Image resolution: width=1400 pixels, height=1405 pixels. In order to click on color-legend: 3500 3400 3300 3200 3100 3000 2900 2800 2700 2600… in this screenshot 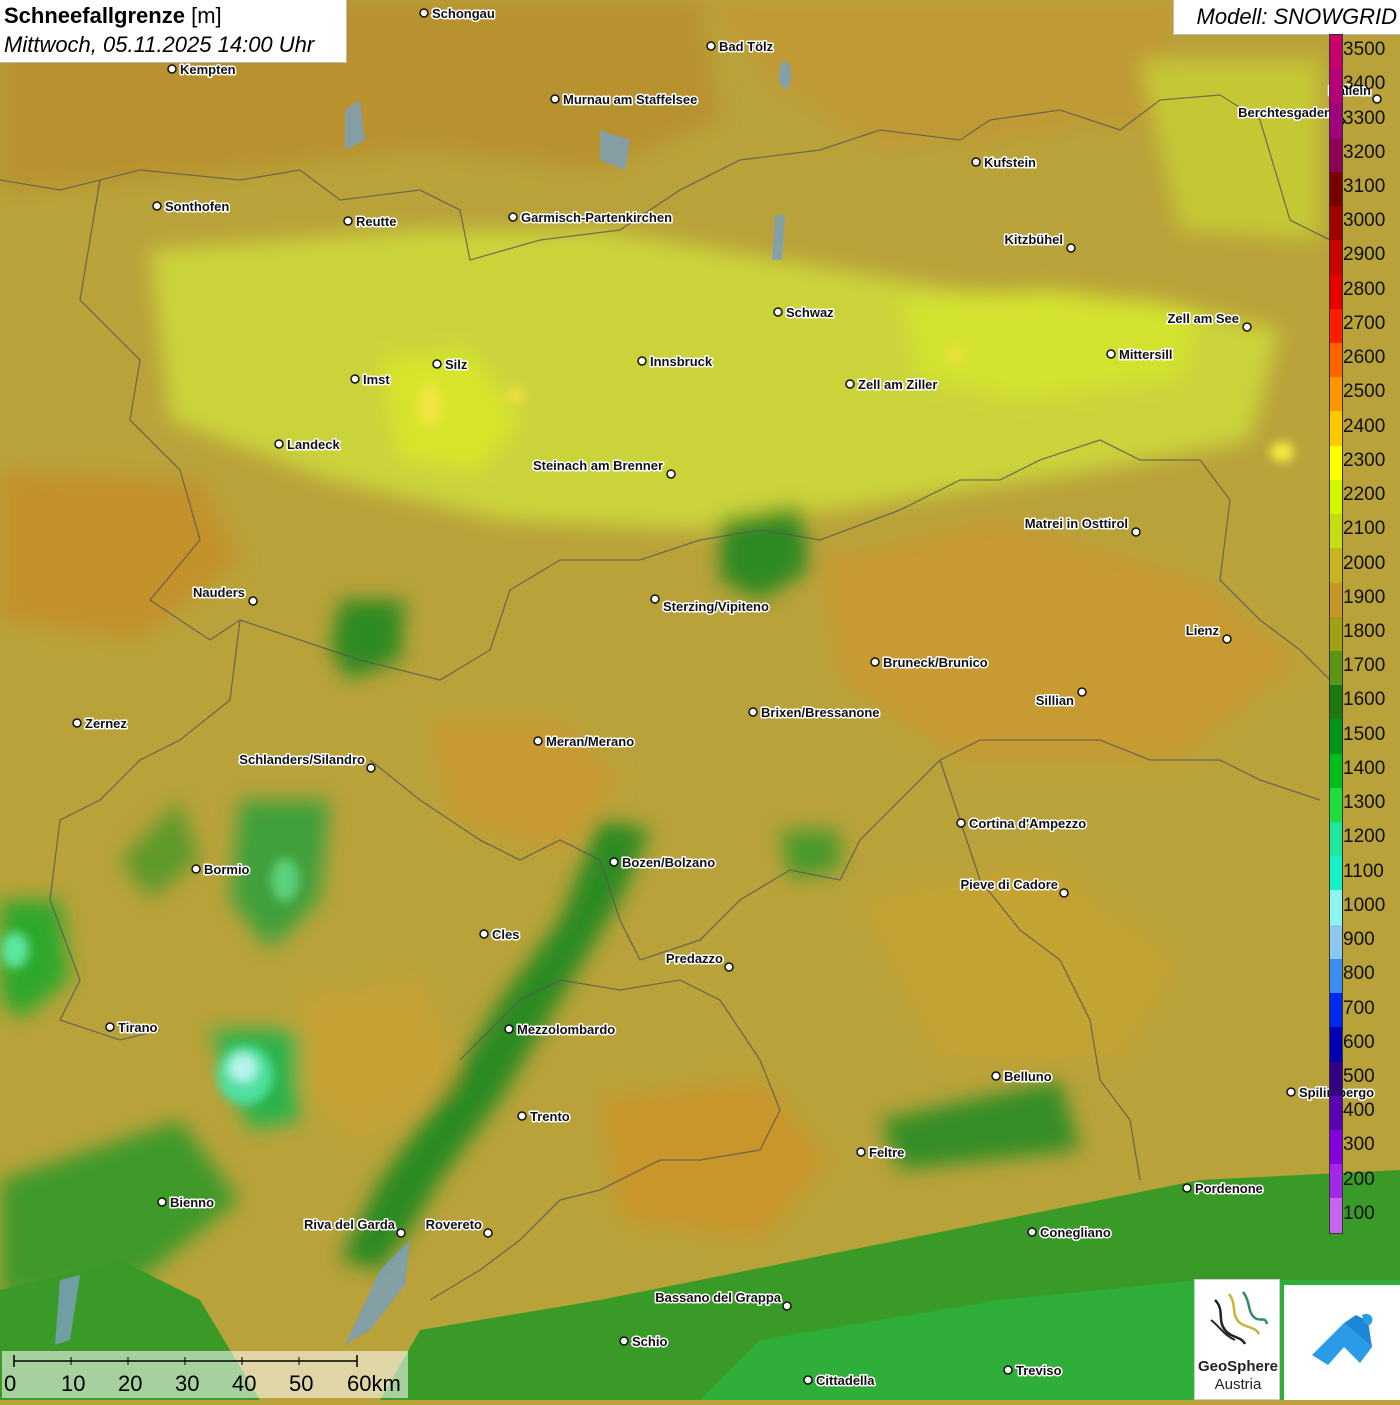, I will do `click(1364, 634)`.